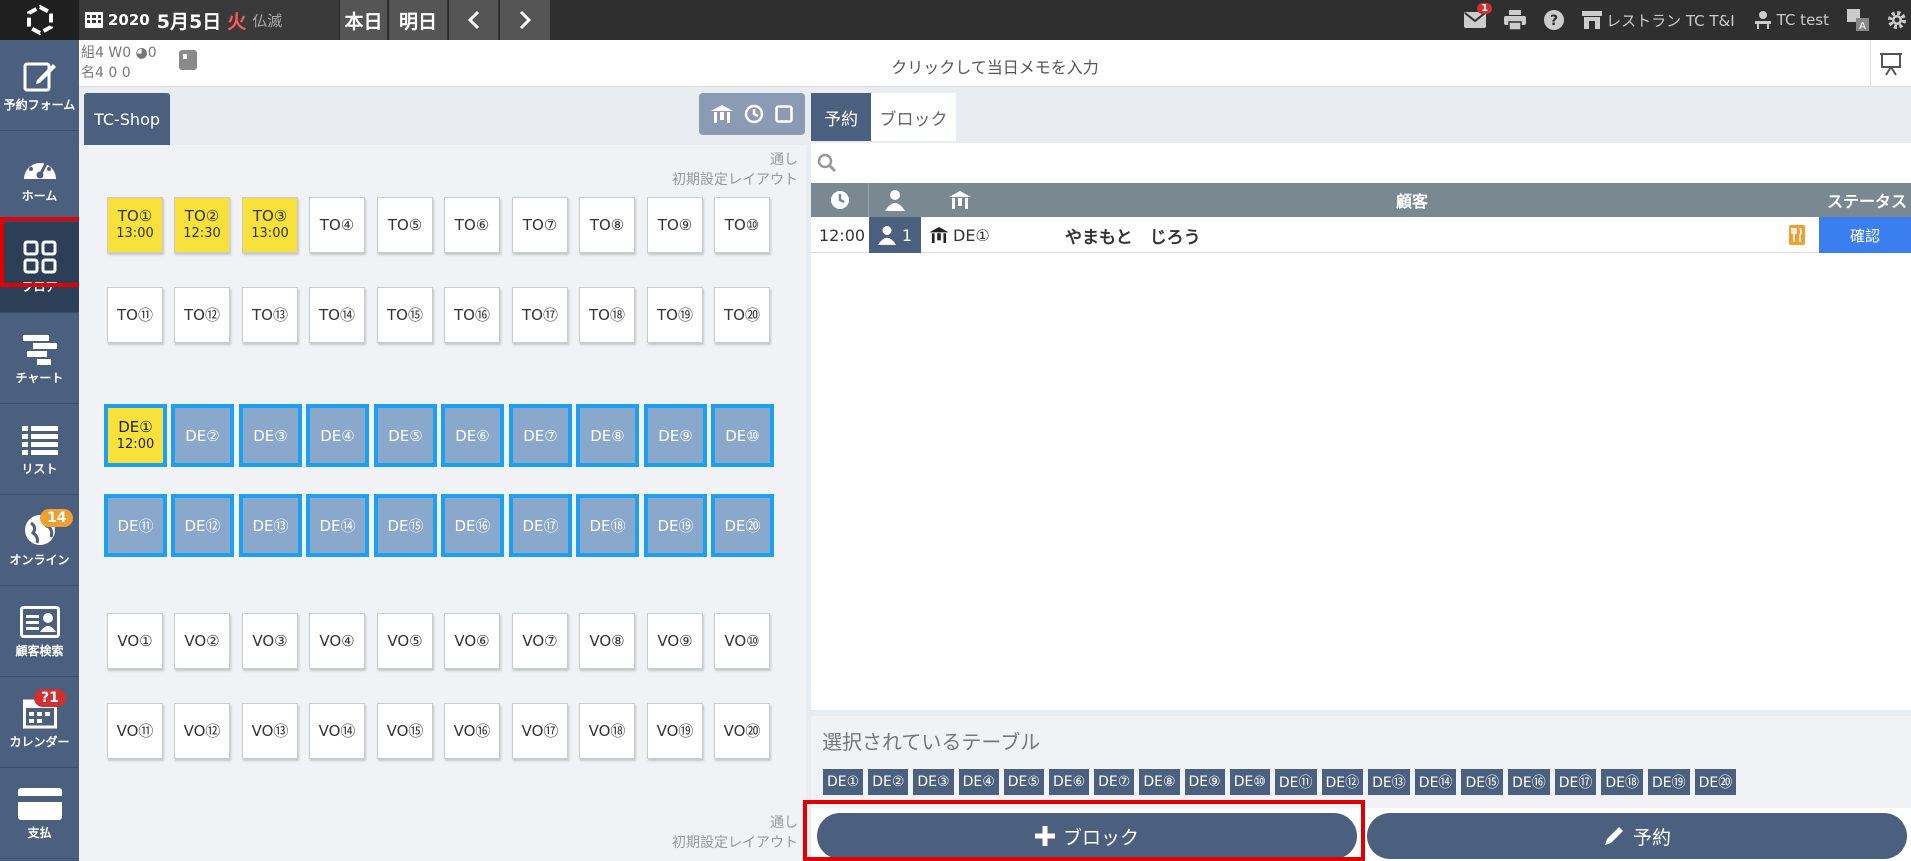  Describe the element at coordinates (607, 435) in the screenshot. I see `floor-table: DE⑧` at that location.